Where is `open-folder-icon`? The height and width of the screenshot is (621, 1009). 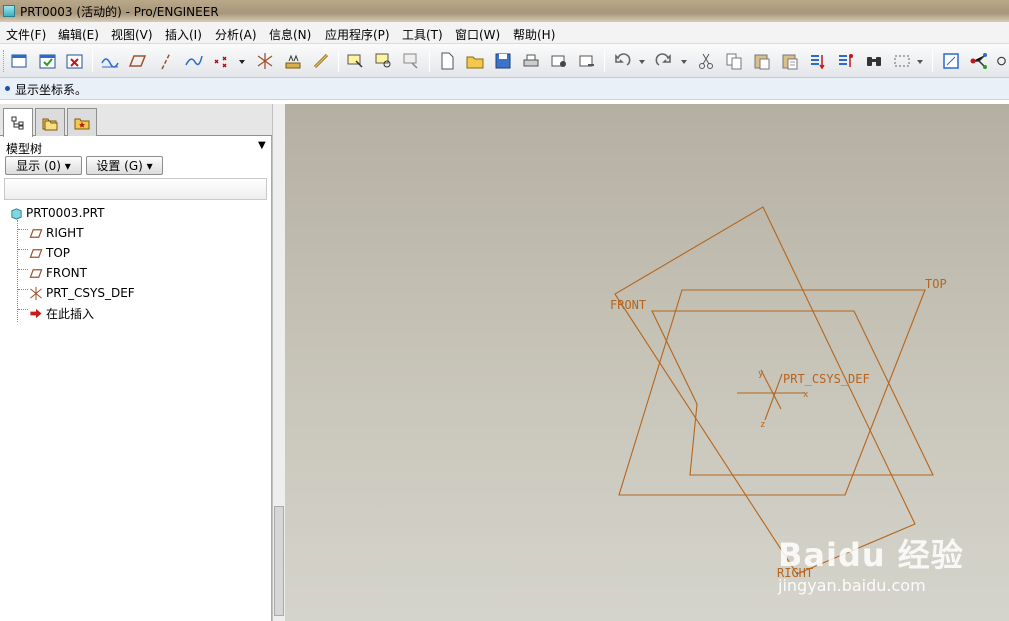
open-folder-icon is located at coordinates (475, 61).